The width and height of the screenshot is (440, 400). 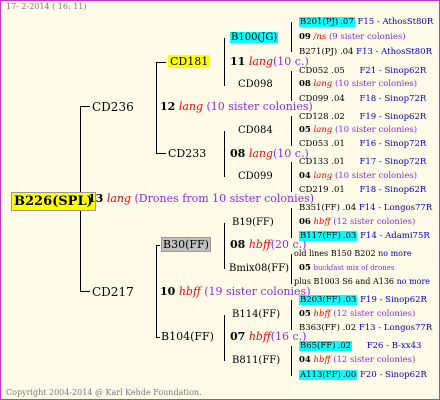 What do you see at coordinates (256, 361) in the screenshot?
I see `node-b811: B811(FF)` at bounding box center [256, 361].